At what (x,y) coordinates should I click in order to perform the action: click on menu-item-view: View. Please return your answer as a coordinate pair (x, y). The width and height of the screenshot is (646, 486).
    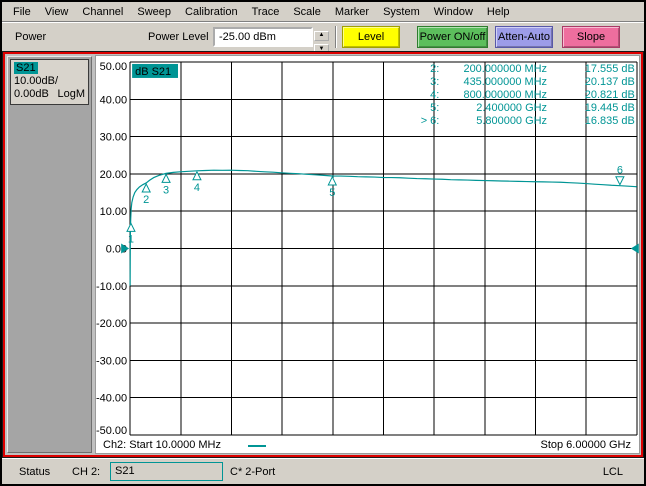
    Looking at the image, I should click on (57, 12).